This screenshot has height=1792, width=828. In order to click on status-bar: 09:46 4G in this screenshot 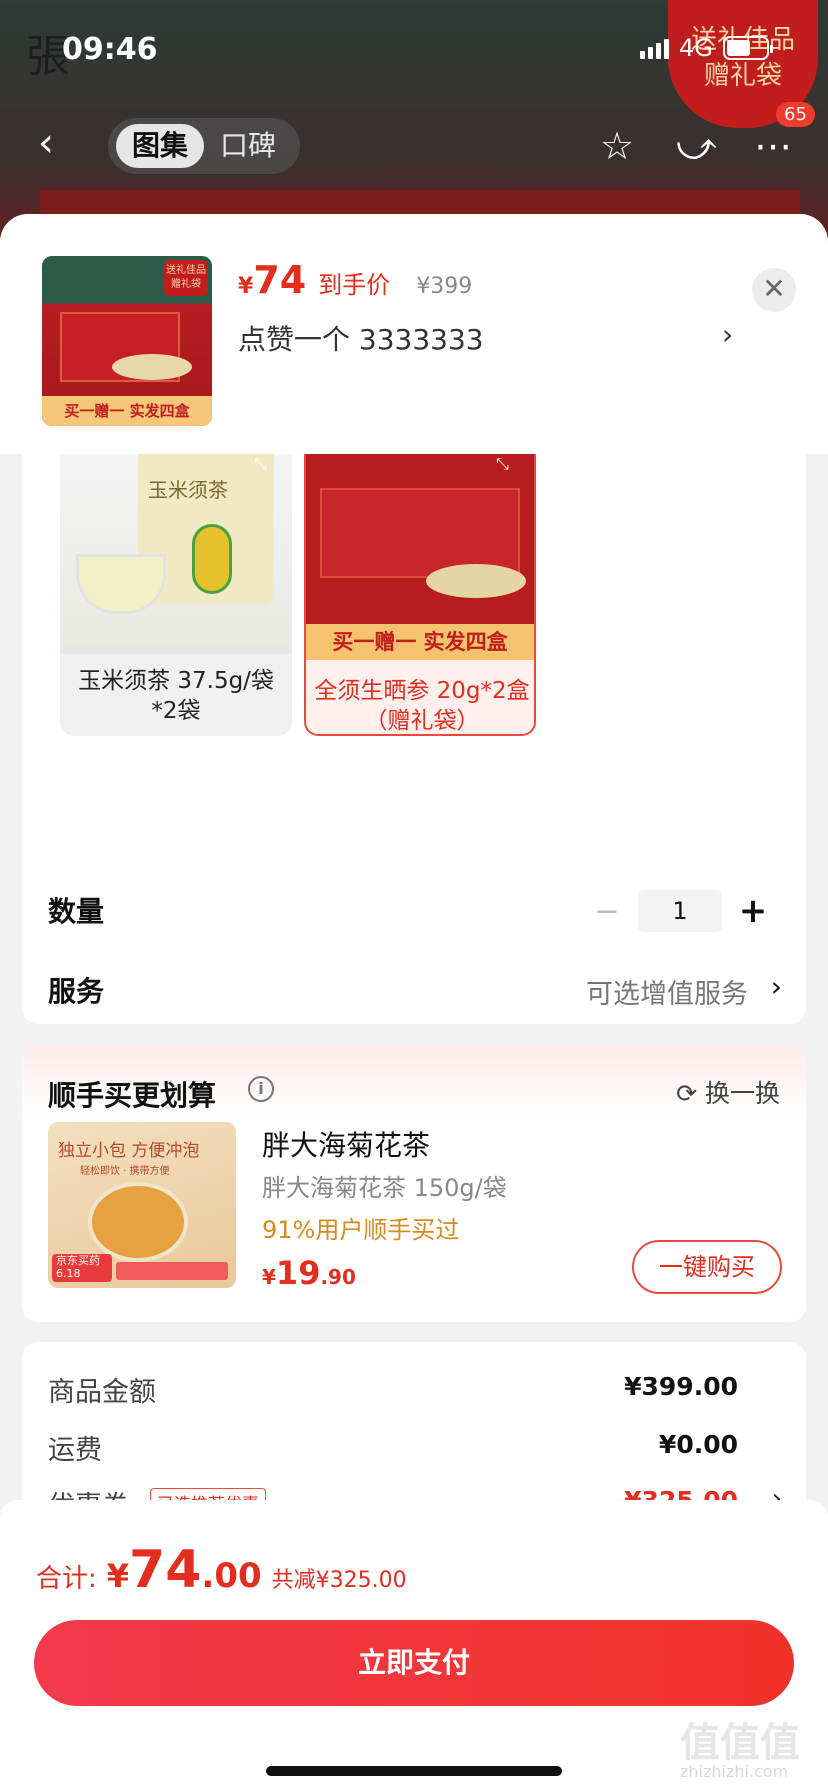, I will do `click(414, 48)`.